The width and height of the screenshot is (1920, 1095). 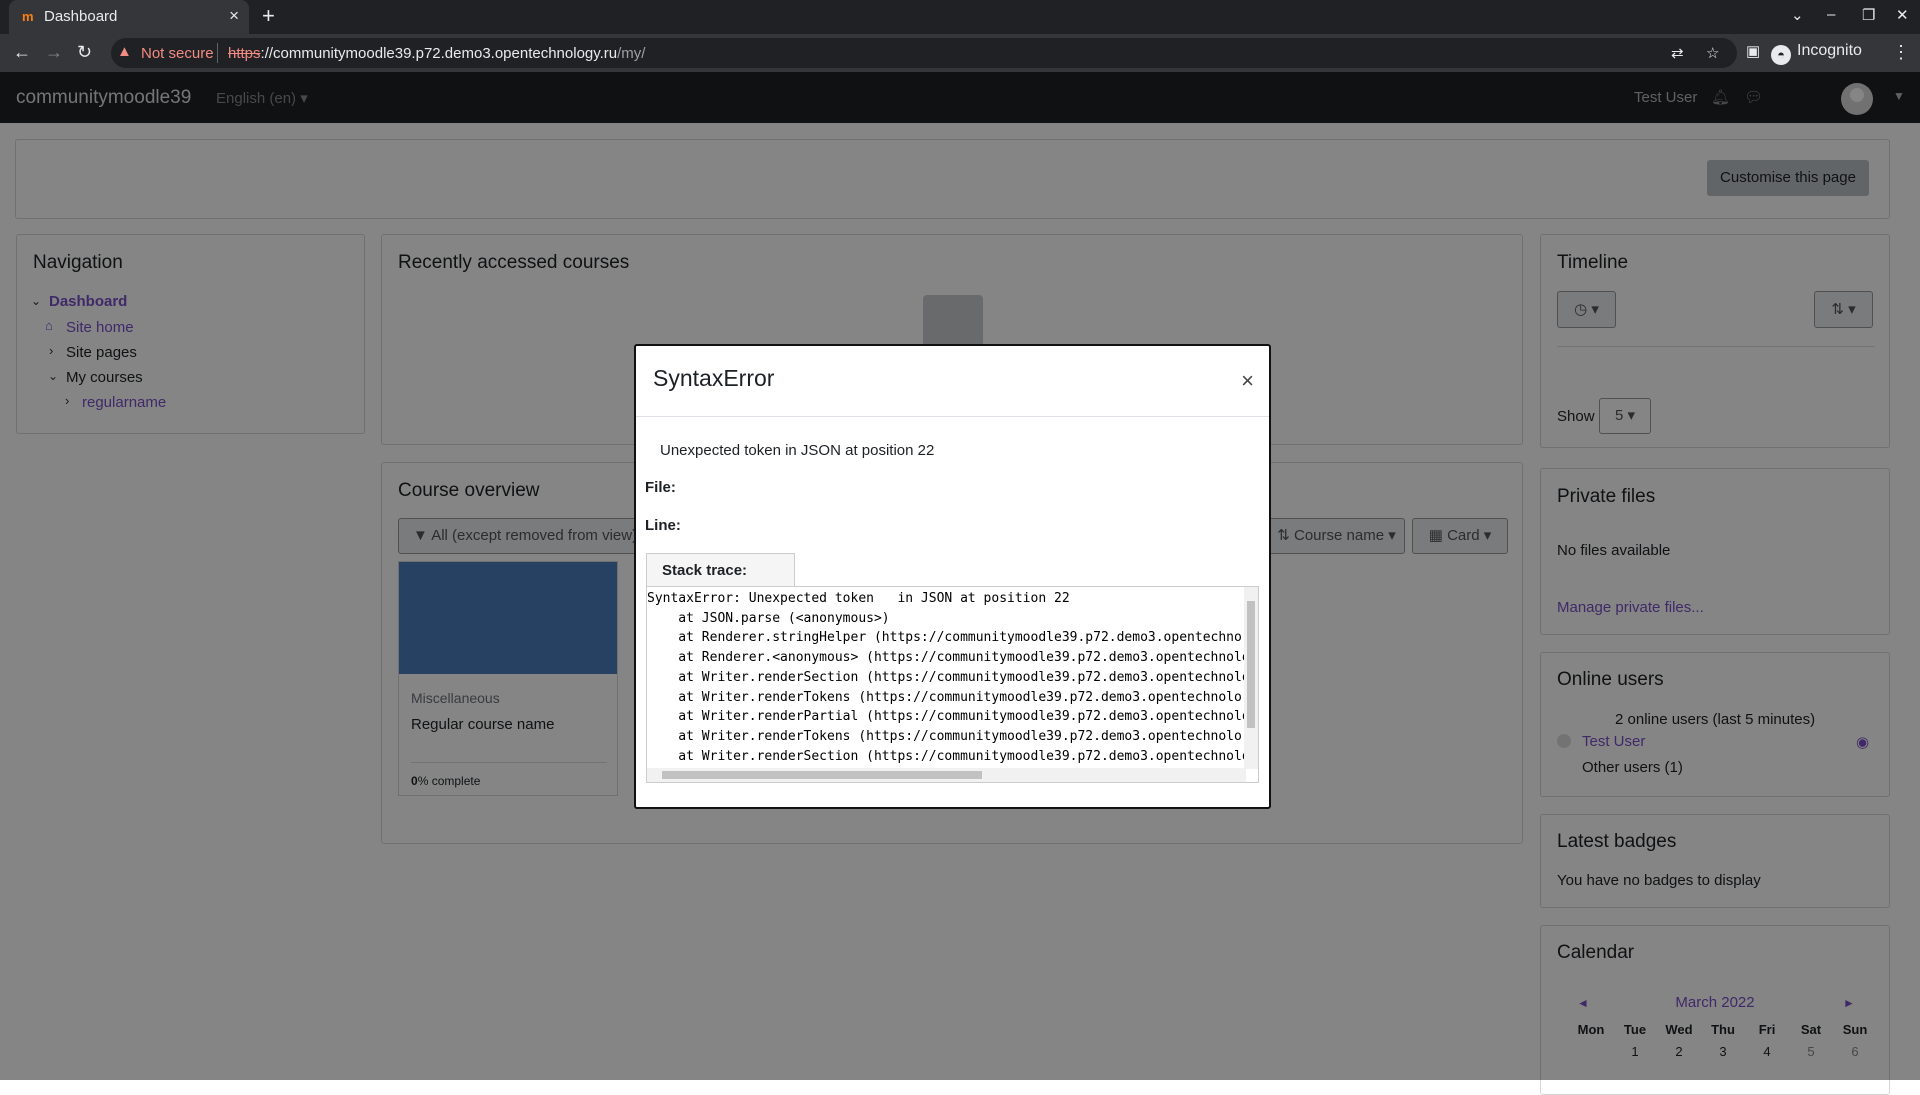 I want to click on dialog-header: SyntaxError ×, so click(x=952, y=381).